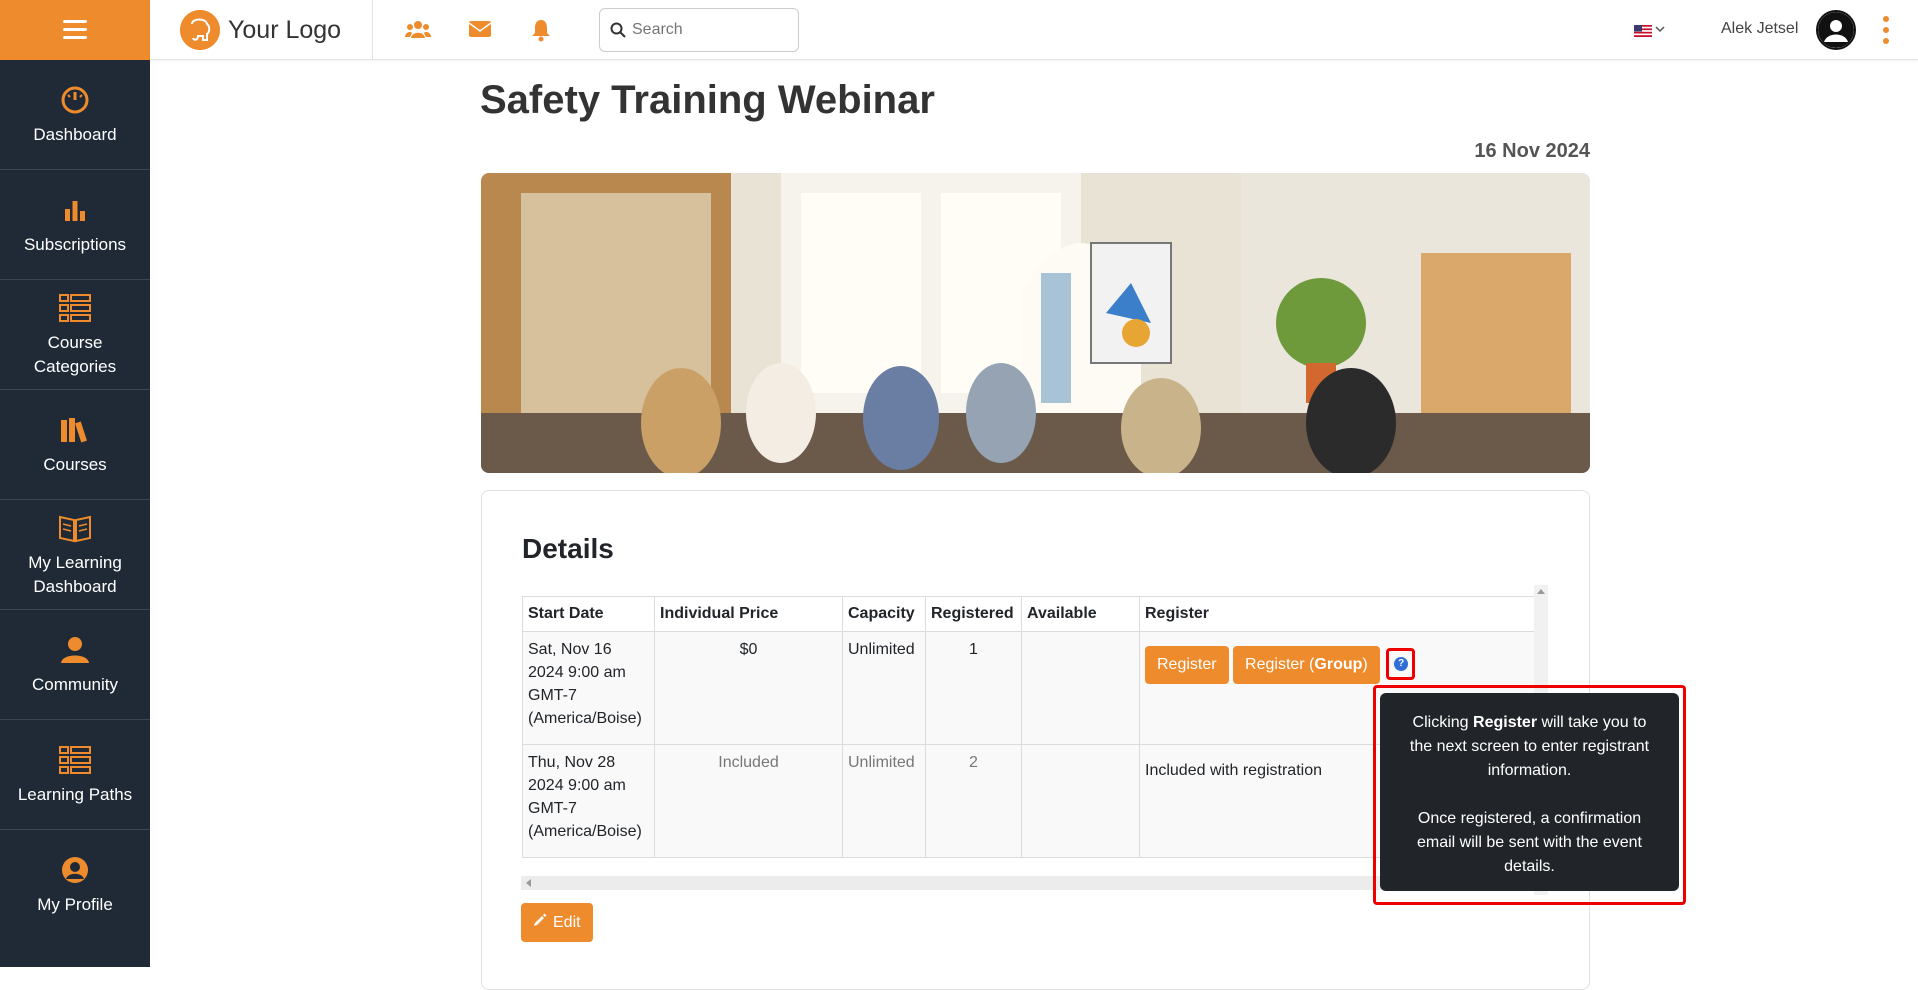  I want to click on sidebar-item-label: Subscriptions, so click(75, 244).